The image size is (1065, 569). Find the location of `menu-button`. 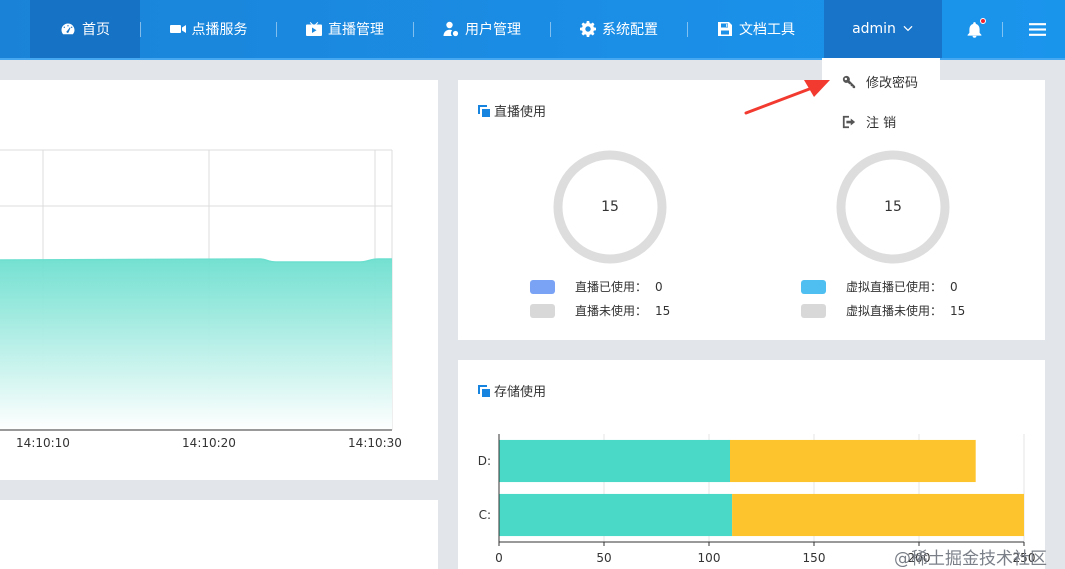

menu-button is located at coordinates (1037, 29).